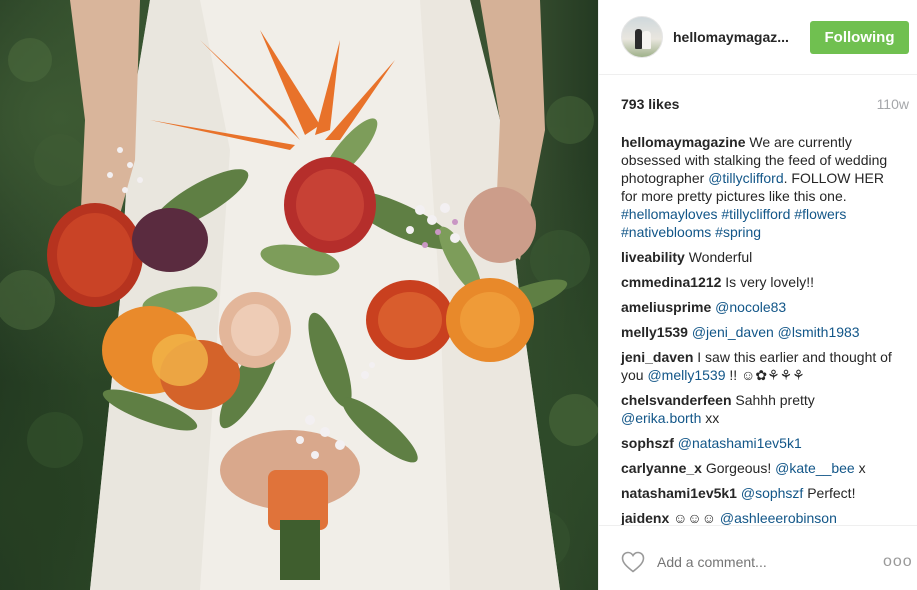  Describe the element at coordinates (738, 468) in the screenshot. I see `comment-text: Gorgeous!` at that location.